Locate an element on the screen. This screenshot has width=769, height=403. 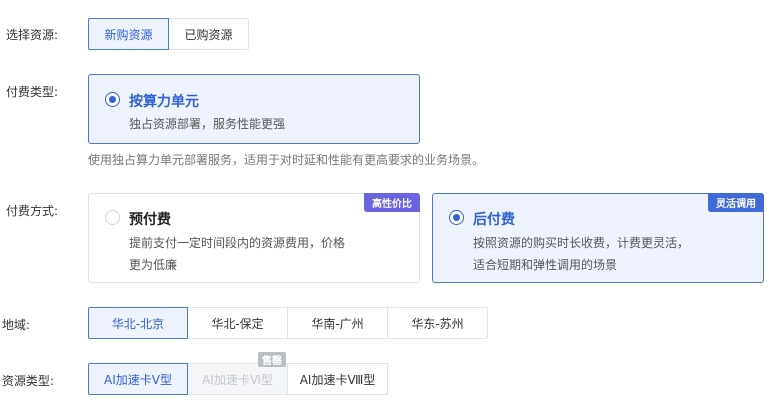
postpaid-desc: 按照资源的购买时长收费，计费更灵活， 适合短期和弹性调用的场景 is located at coordinates (581, 254).